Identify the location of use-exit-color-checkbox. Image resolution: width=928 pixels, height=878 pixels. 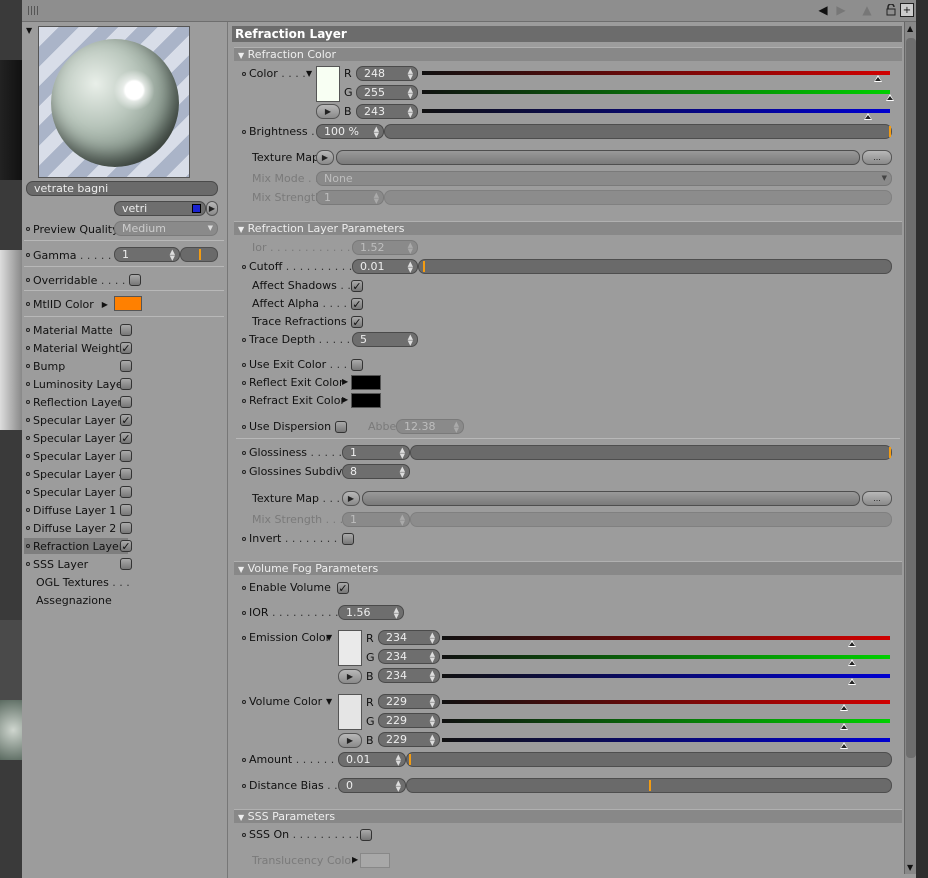
(357, 365).